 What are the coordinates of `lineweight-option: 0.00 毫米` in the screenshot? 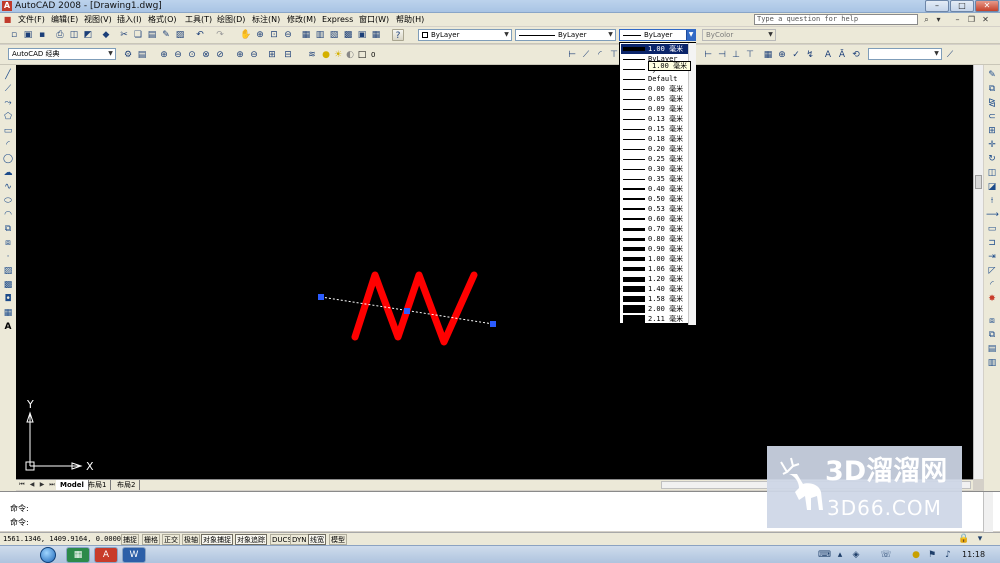 It's located at (657, 89).